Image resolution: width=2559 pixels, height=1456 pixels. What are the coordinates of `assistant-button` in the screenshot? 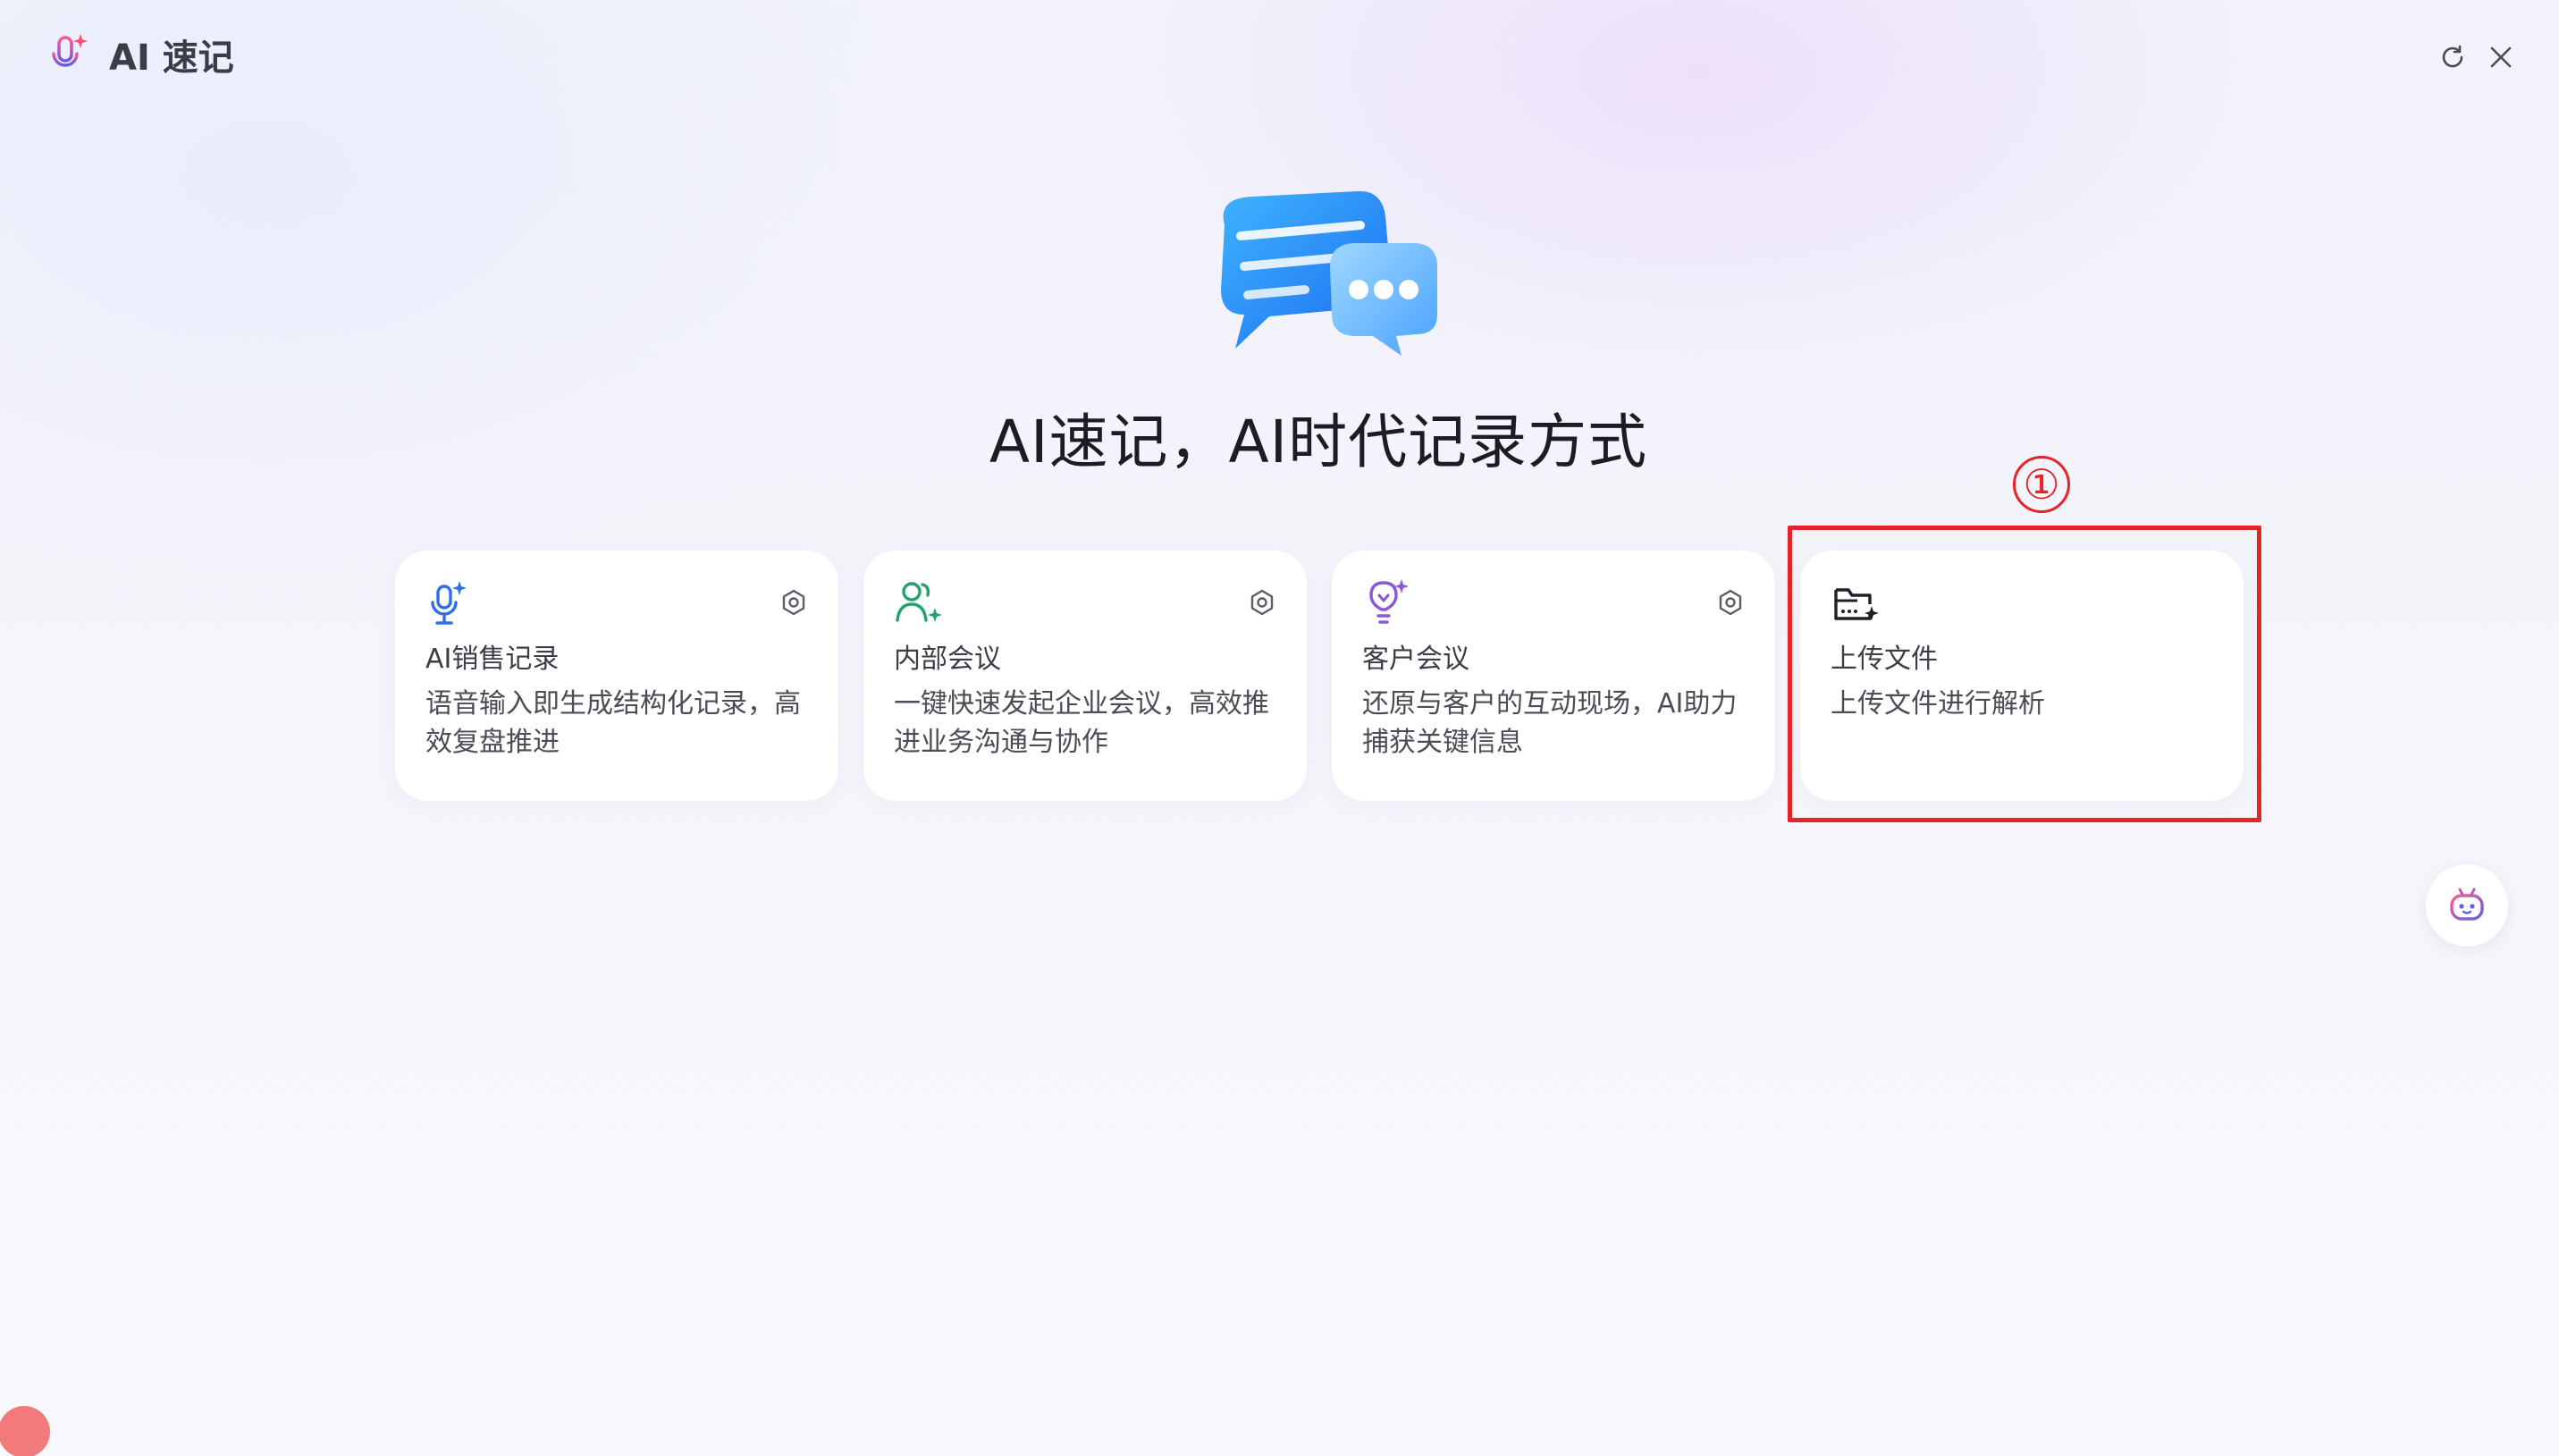 It's located at (2467, 906).